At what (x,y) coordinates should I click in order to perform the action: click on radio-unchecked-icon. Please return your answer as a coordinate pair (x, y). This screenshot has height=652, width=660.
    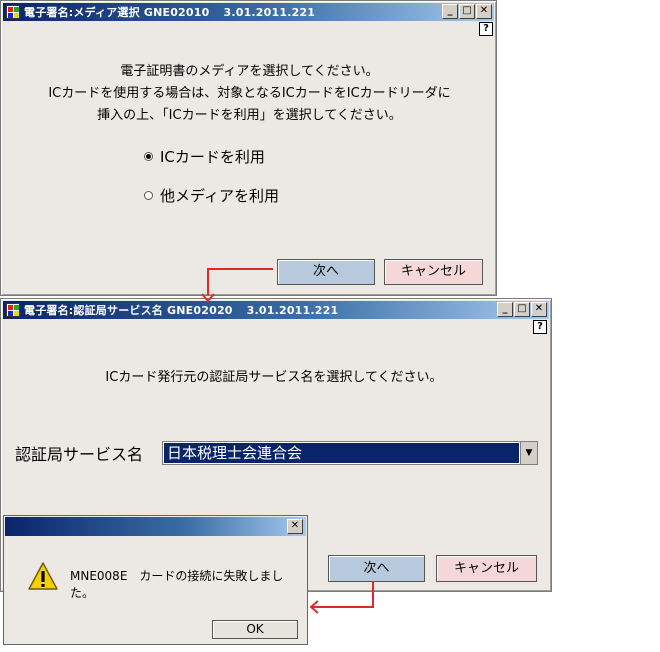
    Looking at the image, I should click on (148, 195).